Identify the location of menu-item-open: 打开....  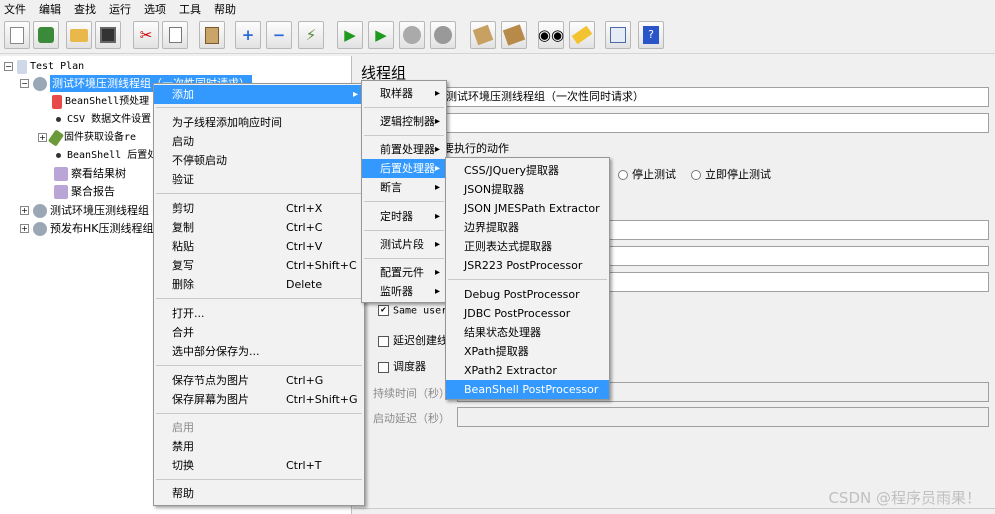
(259, 313).